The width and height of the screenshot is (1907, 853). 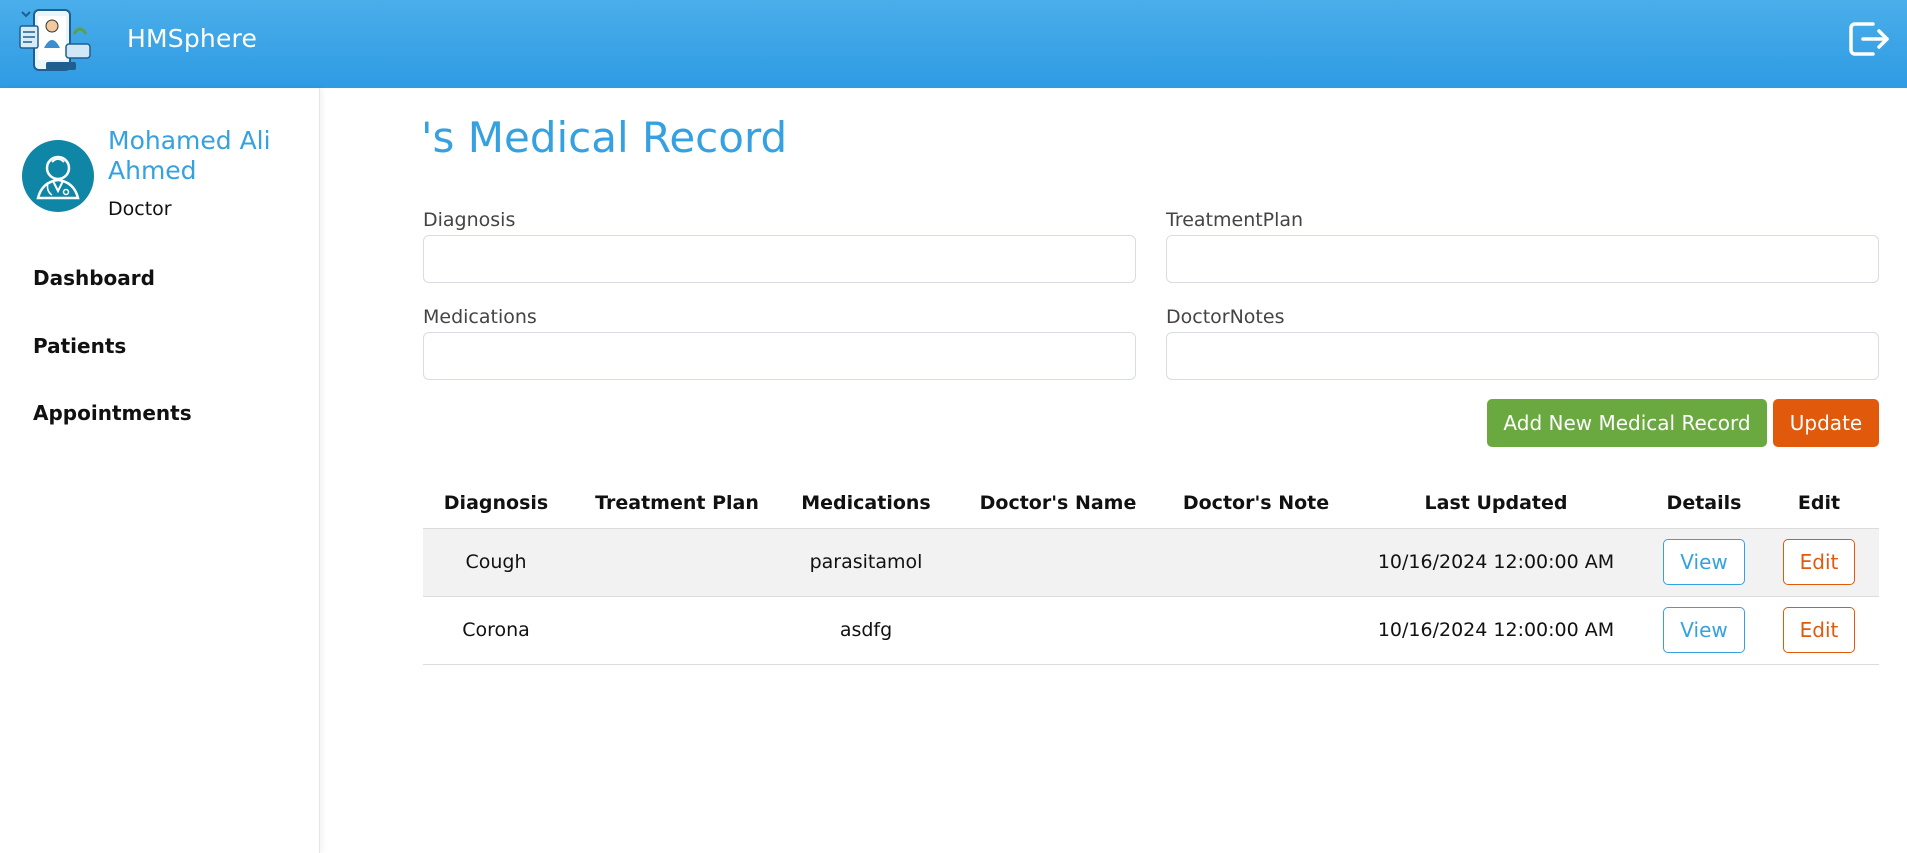 What do you see at coordinates (866, 502) in the screenshot?
I see `header-medications: Medications` at bounding box center [866, 502].